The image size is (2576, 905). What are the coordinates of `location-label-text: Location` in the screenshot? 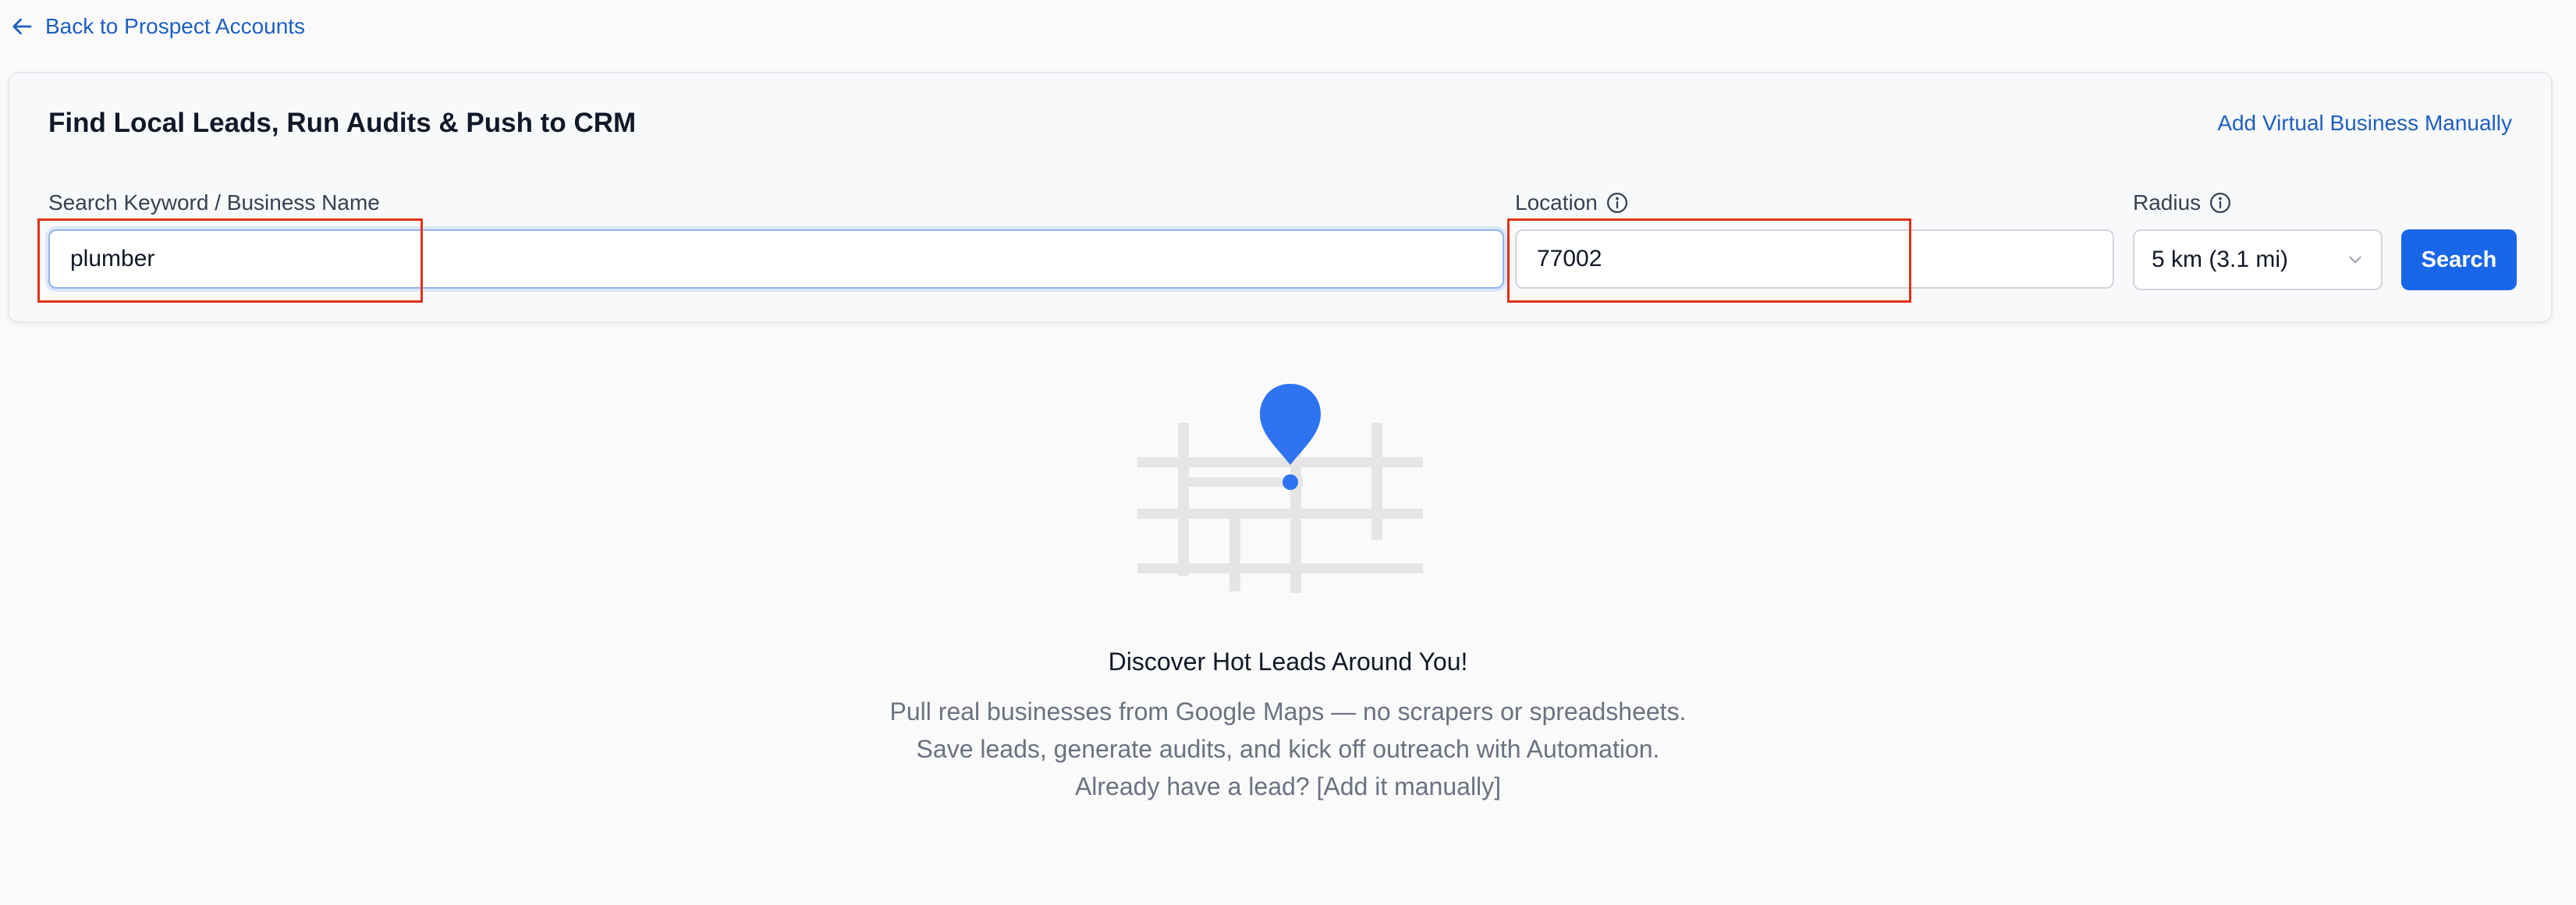 It's located at (1556, 202).